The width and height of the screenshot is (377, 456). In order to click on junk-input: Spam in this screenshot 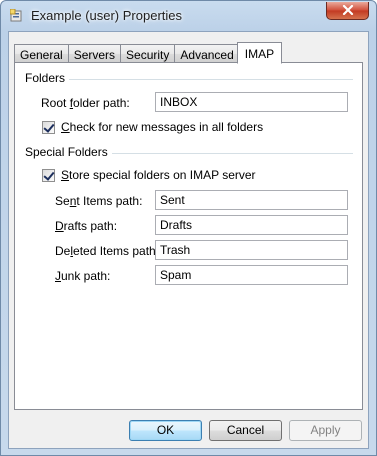, I will do `click(251, 275)`.